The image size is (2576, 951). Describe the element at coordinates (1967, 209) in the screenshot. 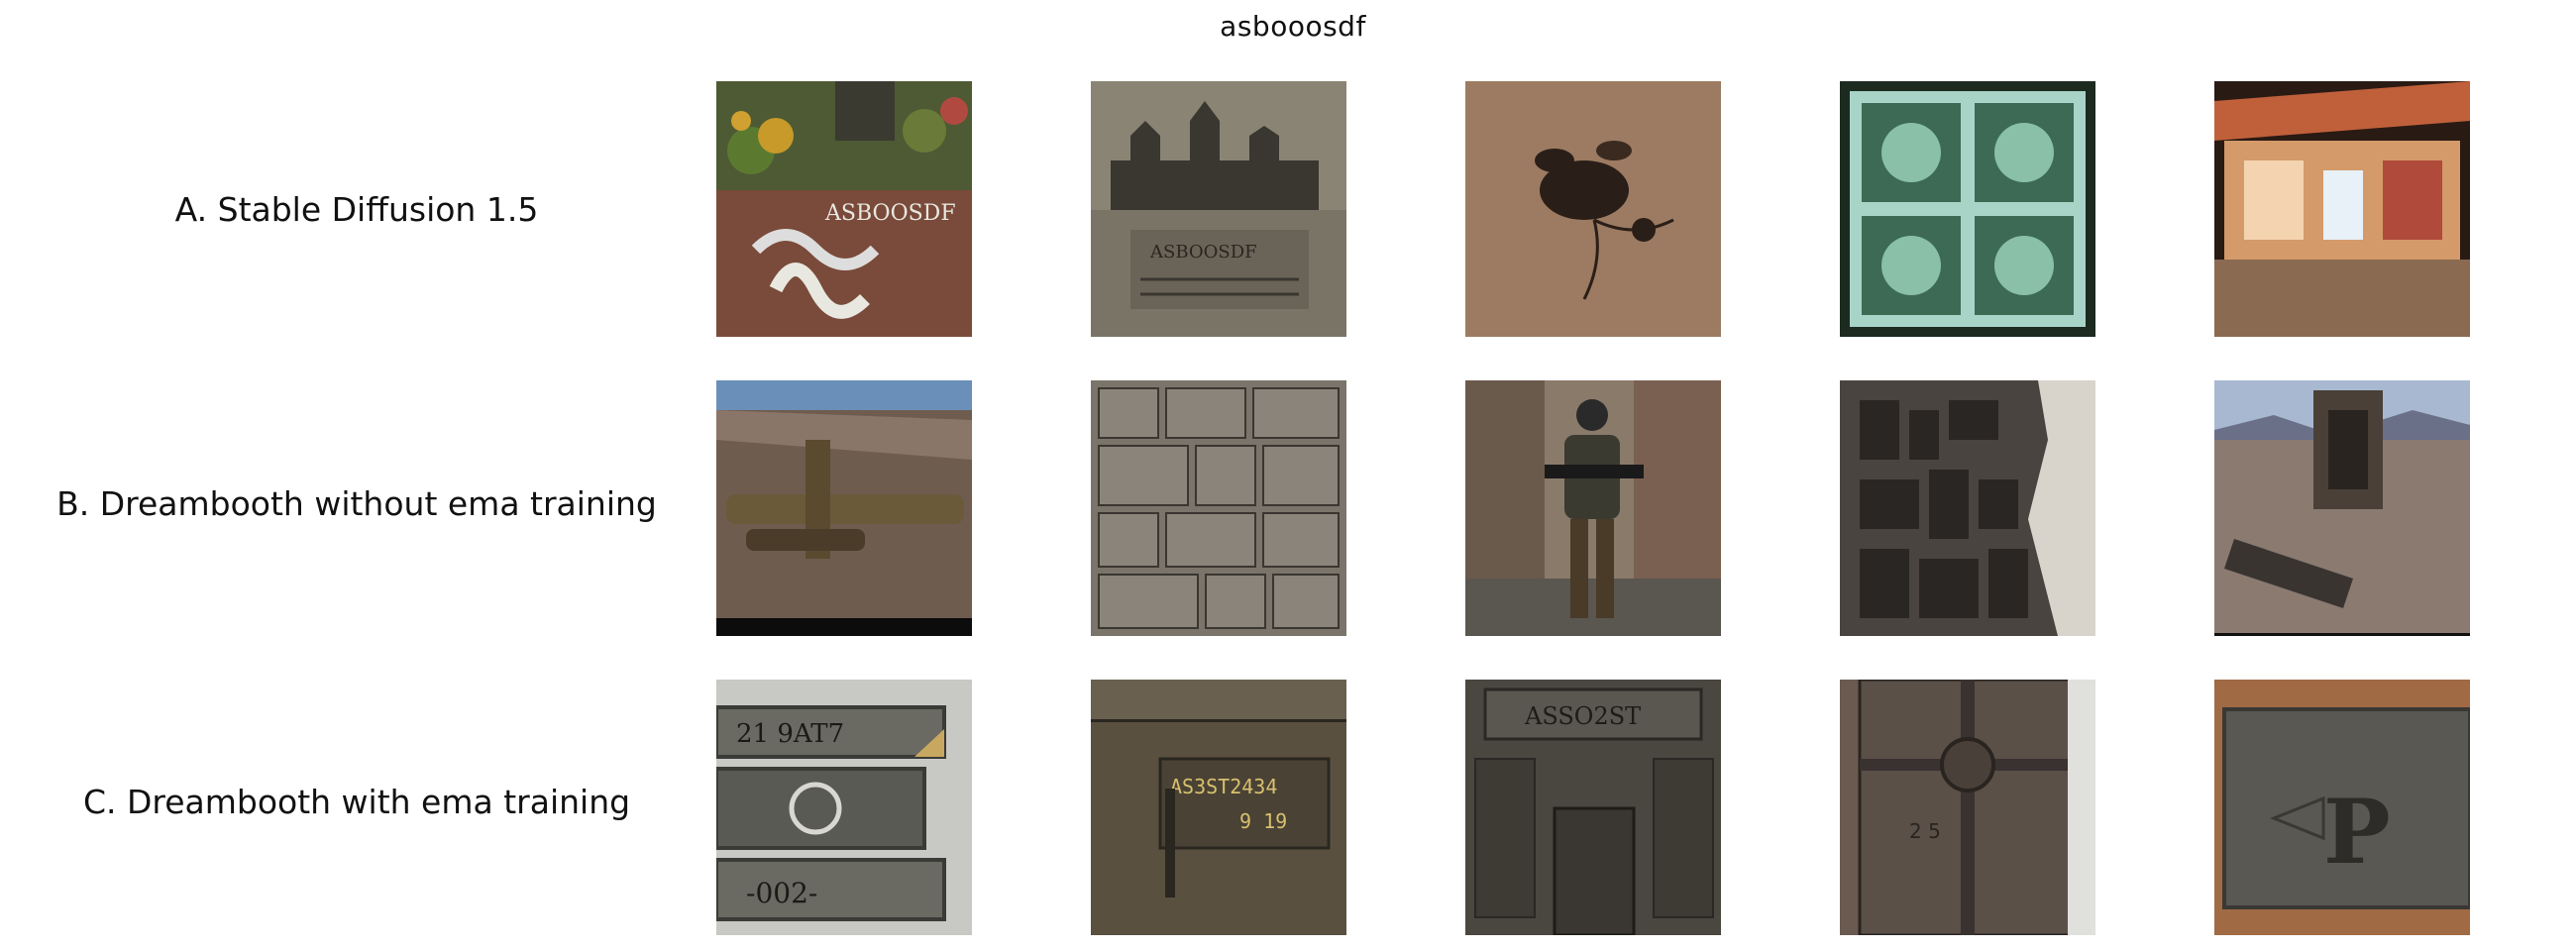

I see `postage-stamp-image` at that location.